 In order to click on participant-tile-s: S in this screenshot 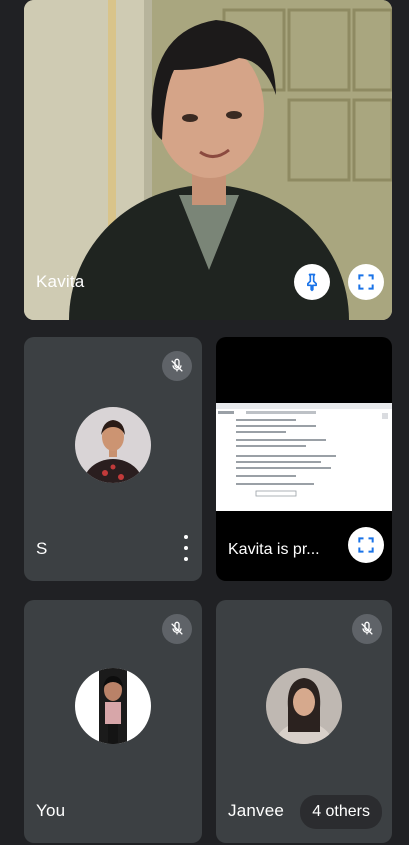, I will do `click(113, 459)`.